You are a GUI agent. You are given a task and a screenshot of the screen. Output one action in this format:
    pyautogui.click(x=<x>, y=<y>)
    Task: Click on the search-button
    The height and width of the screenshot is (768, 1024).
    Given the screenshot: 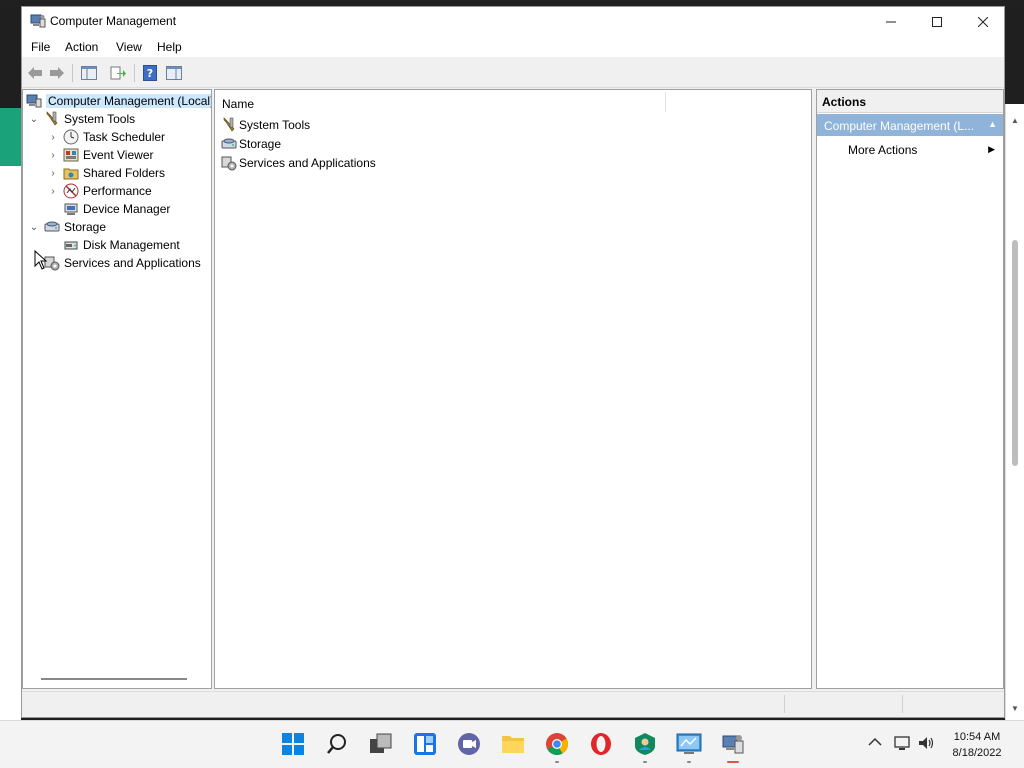 What is the action you would take?
    pyautogui.click(x=337, y=744)
    